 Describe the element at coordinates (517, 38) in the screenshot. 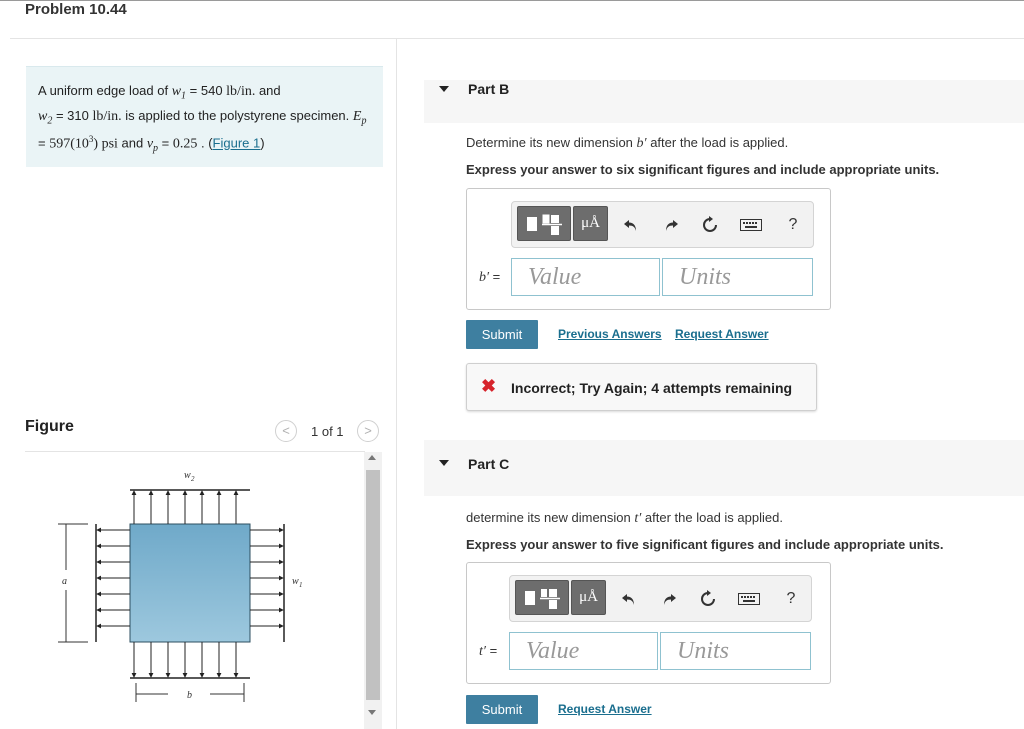

I see `title-rule` at that location.